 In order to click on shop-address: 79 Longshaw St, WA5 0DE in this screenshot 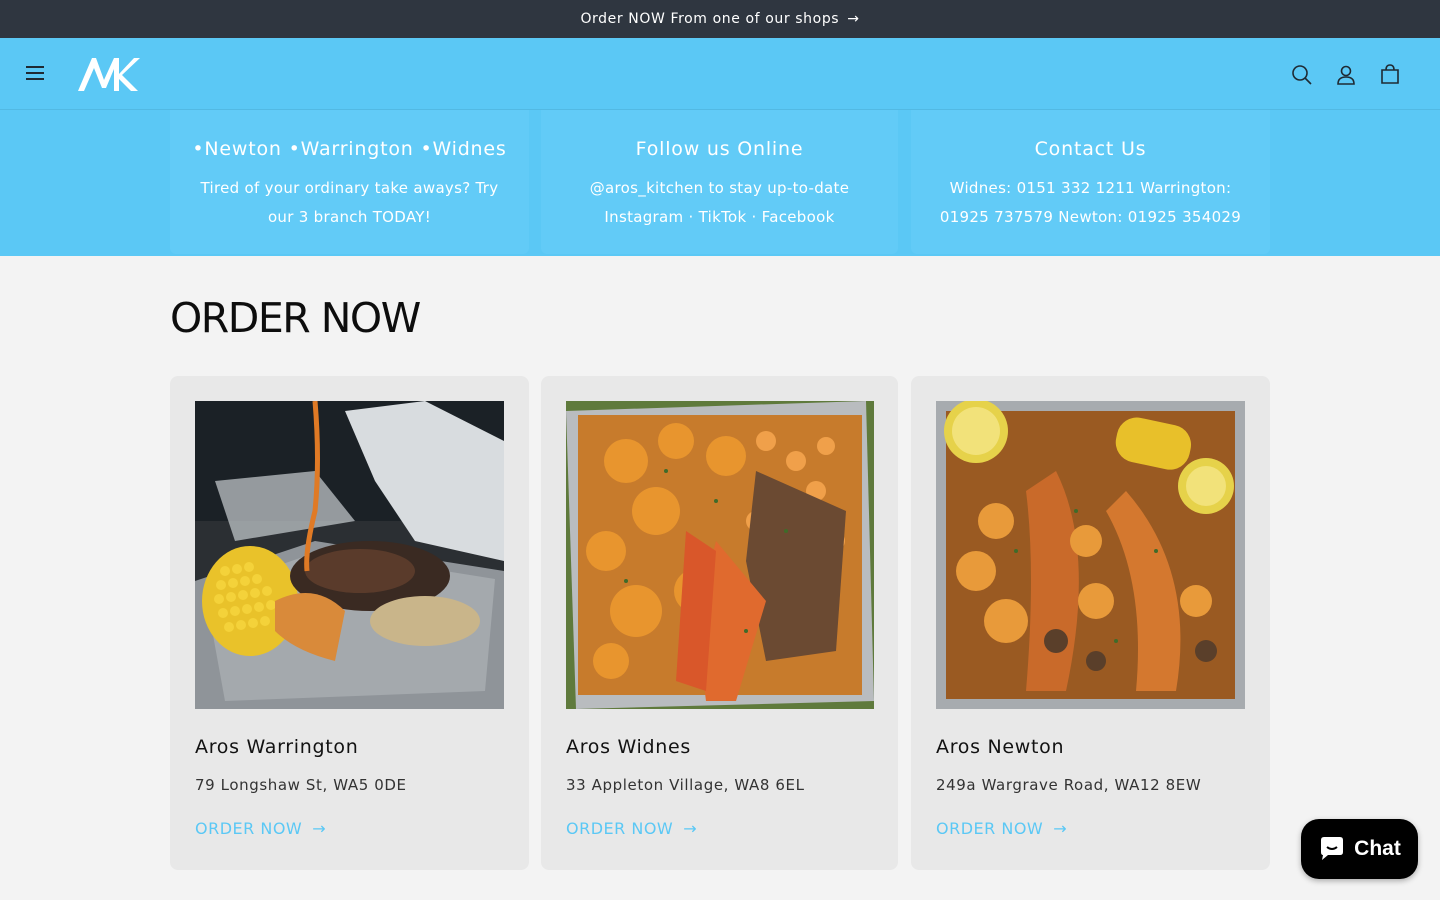, I will do `click(301, 785)`.